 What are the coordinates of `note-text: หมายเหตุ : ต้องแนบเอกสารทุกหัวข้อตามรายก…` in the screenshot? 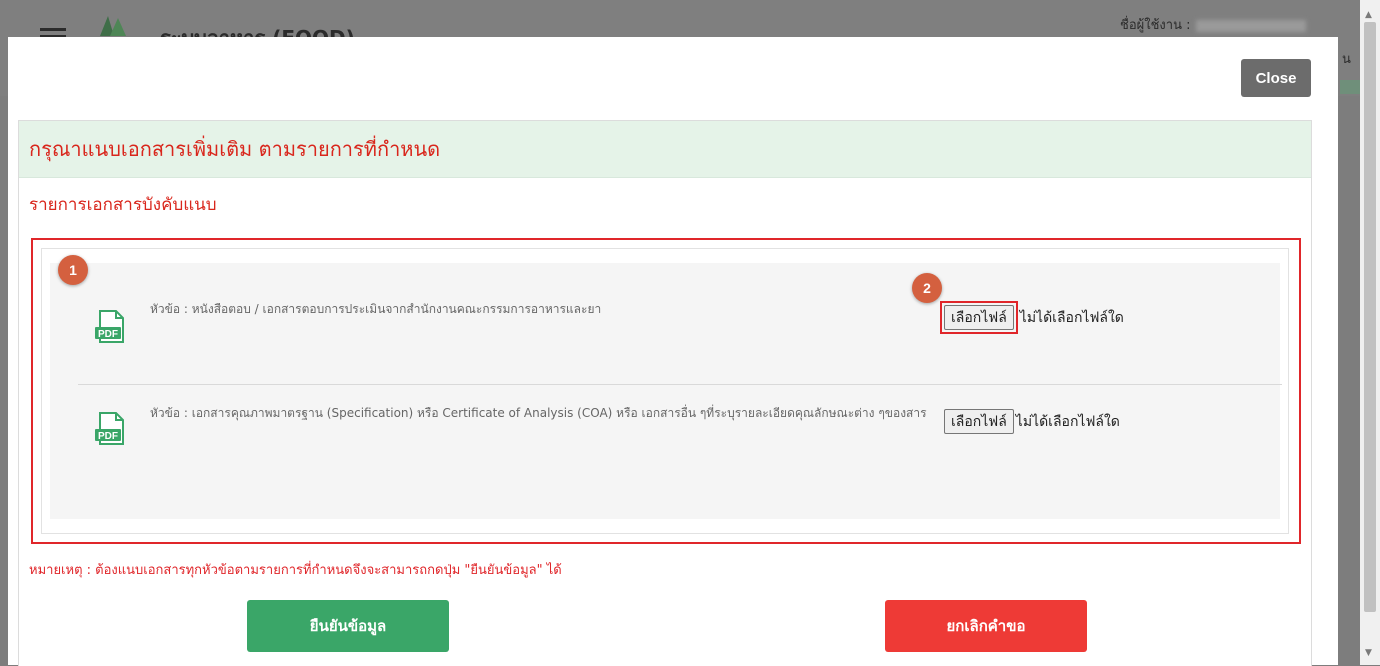 It's located at (295, 570).